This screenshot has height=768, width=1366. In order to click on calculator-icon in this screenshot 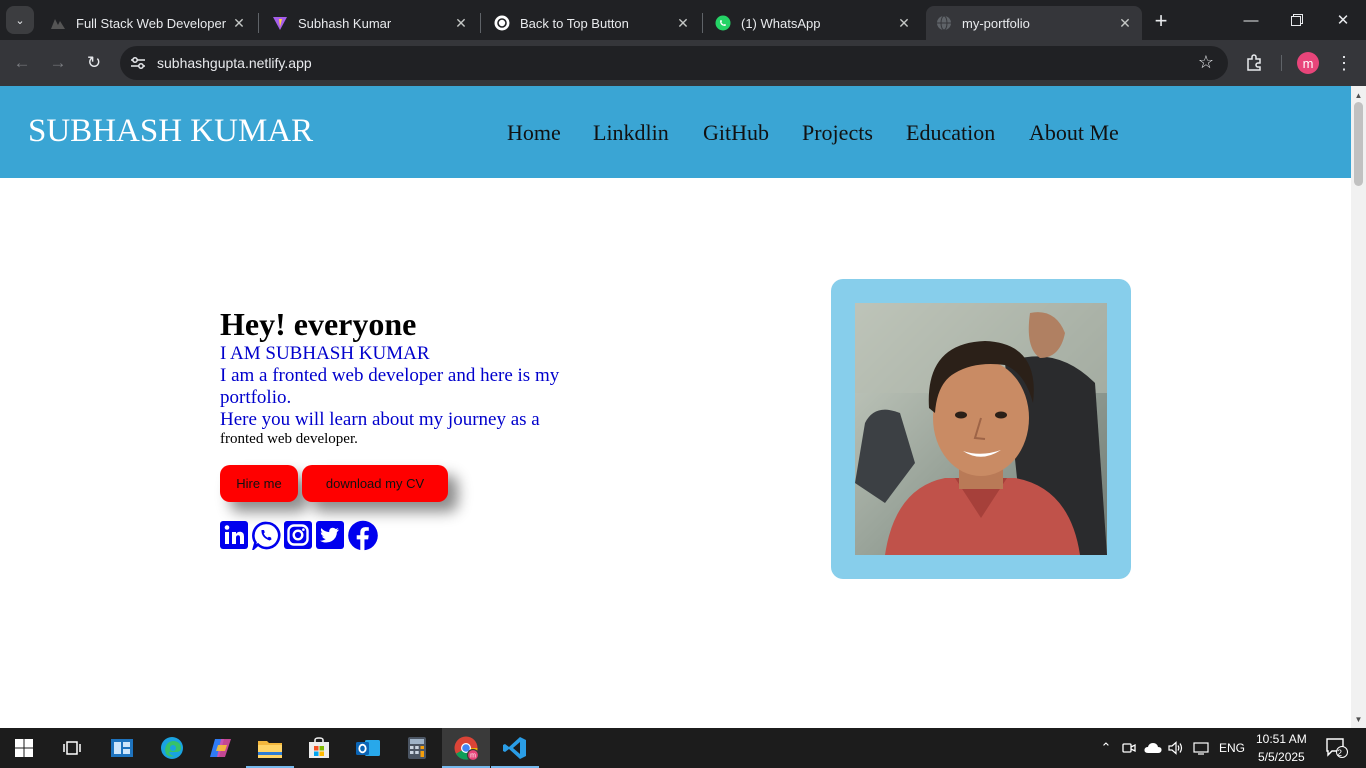, I will do `click(417, 748)`.